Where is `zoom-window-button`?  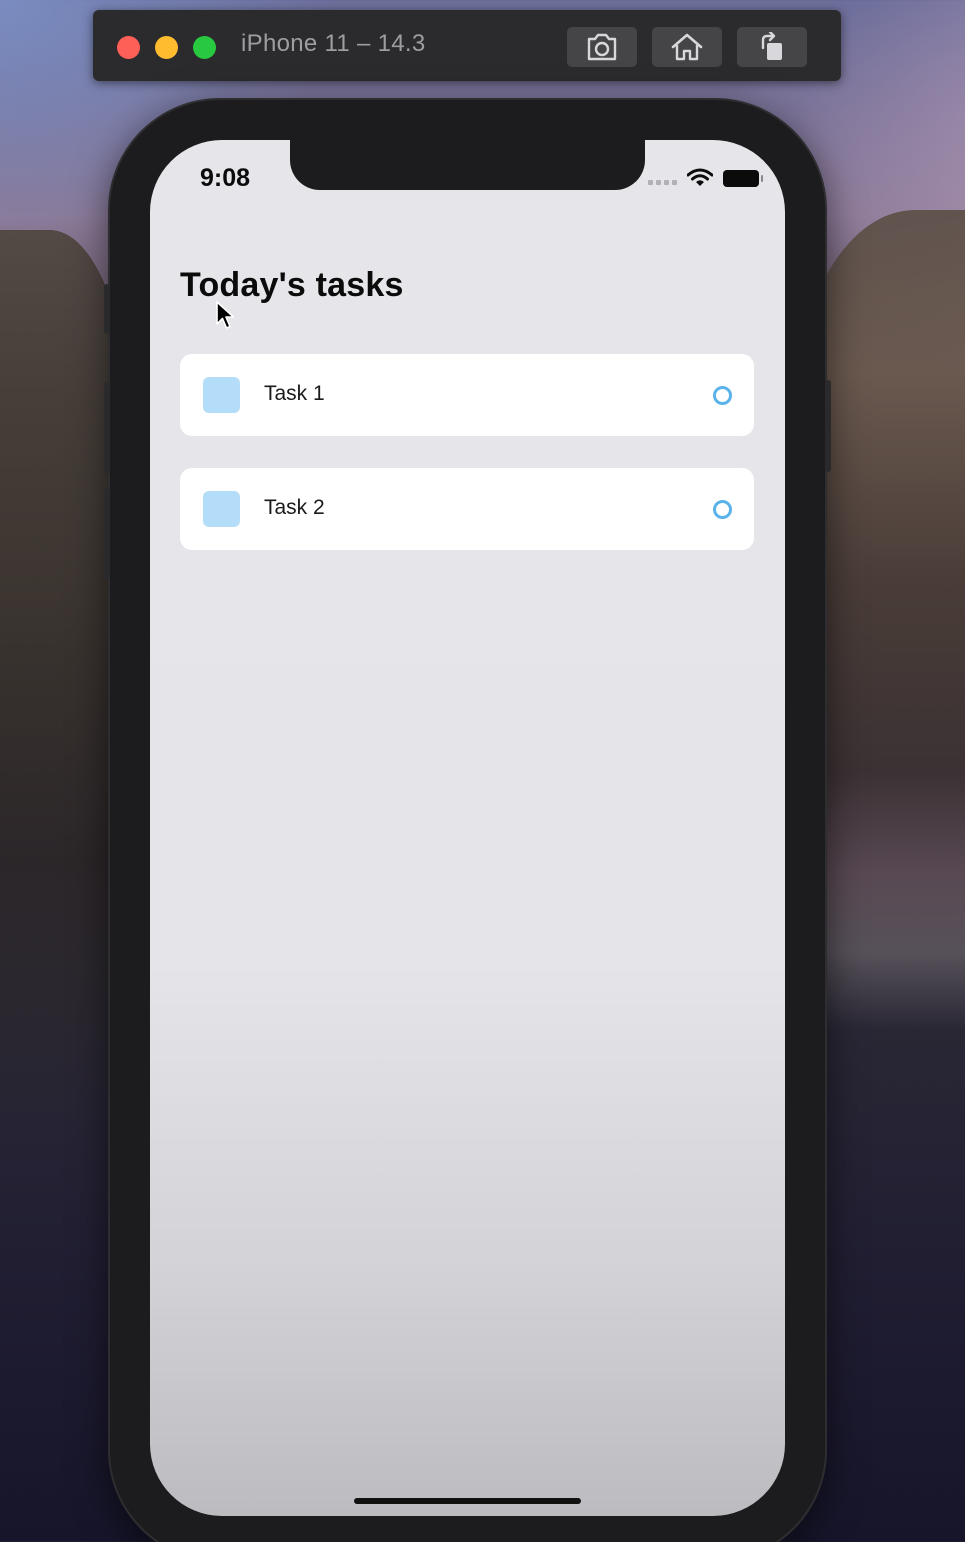
zoom-window-button is located at coordinates (204, 47).